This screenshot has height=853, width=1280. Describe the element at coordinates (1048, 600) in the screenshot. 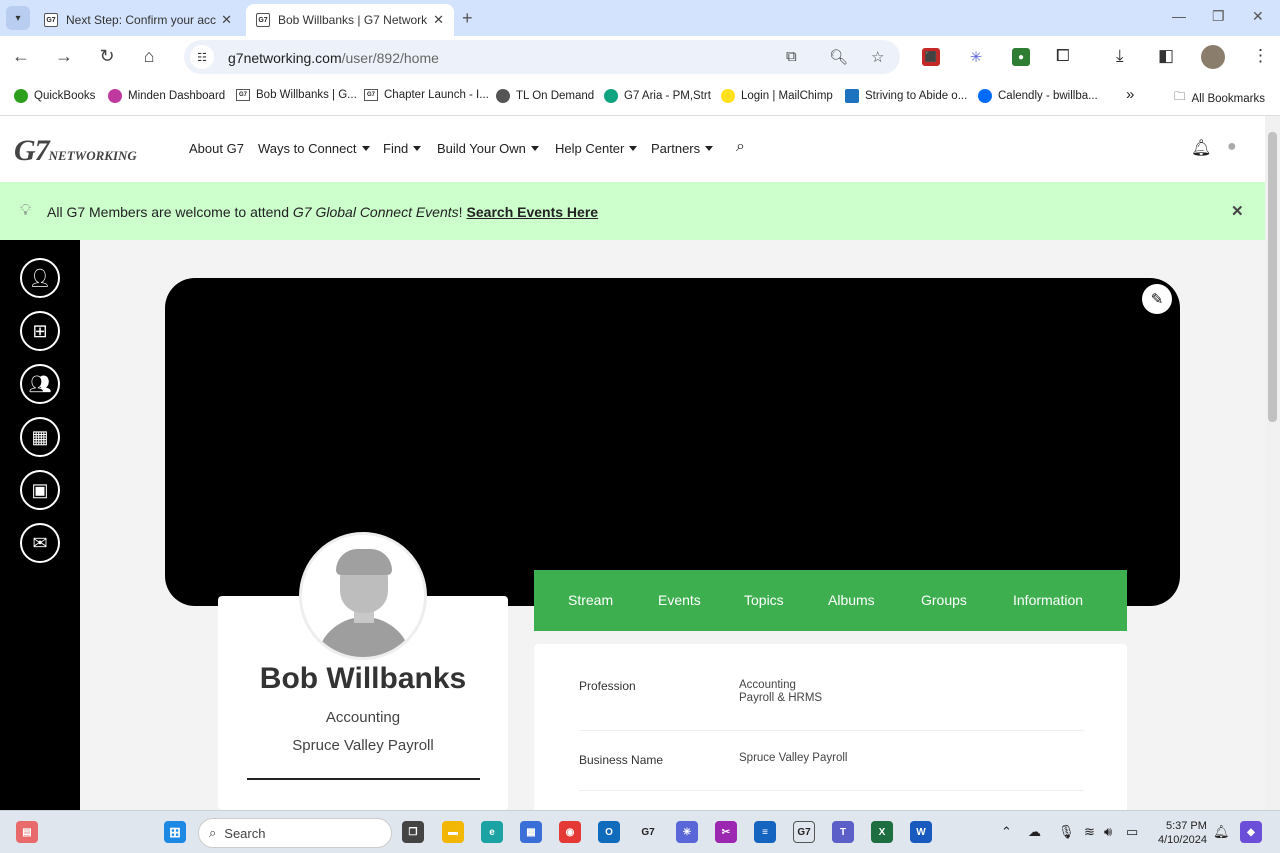

I see `tab-information: Information` at that location.